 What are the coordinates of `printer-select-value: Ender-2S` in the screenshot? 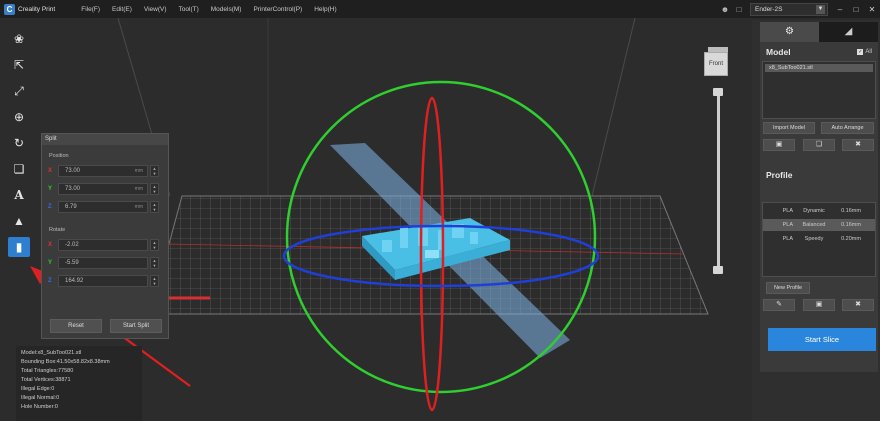 It's located at (769, 9).